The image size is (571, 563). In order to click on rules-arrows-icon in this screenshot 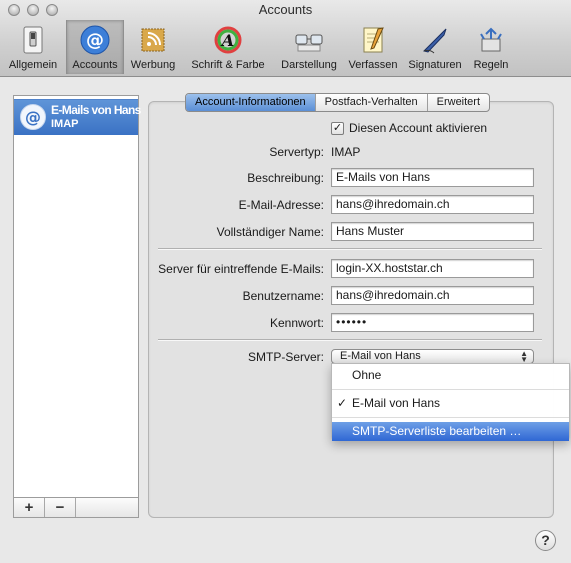, I will do `click(491, 40)`.